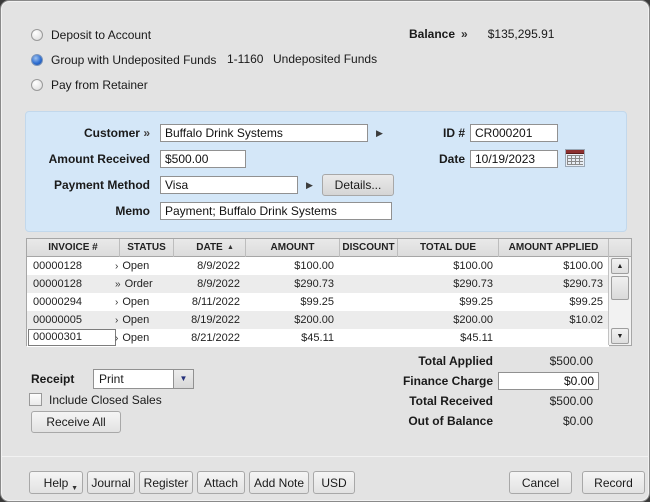 The height and width of the screenshot is (502, 650). What do you see at coordinates (56, 482) in the screenshot?
I see `help-button: Help ▼` at bounding box center [56, 482].